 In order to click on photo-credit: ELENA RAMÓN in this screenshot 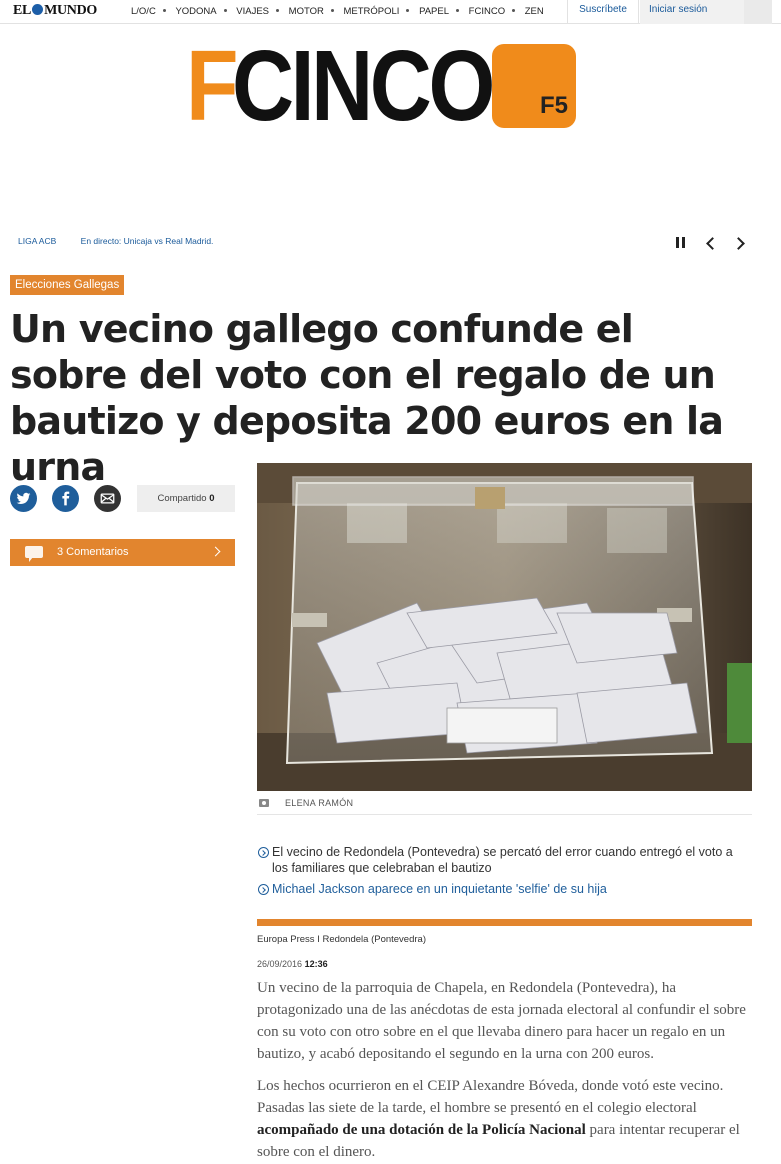, I will do `click(319, 803)`.